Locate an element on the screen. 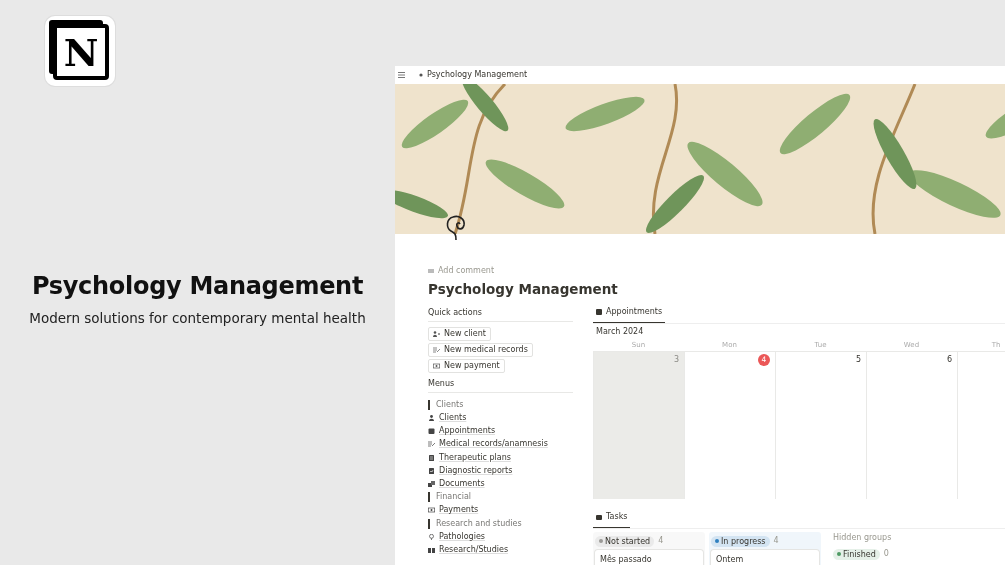 This screenshot has height=565, width=1005. day-number: 6 is located at coordinates (949, 360).